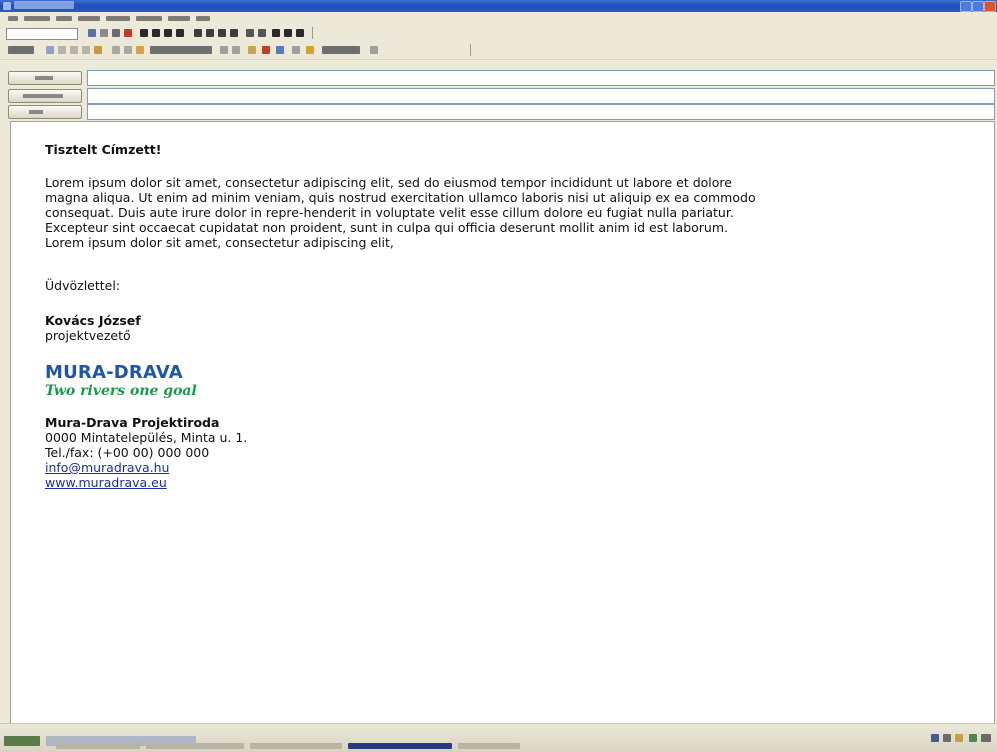  I want to click on numbering-icon, so click(262, 33).